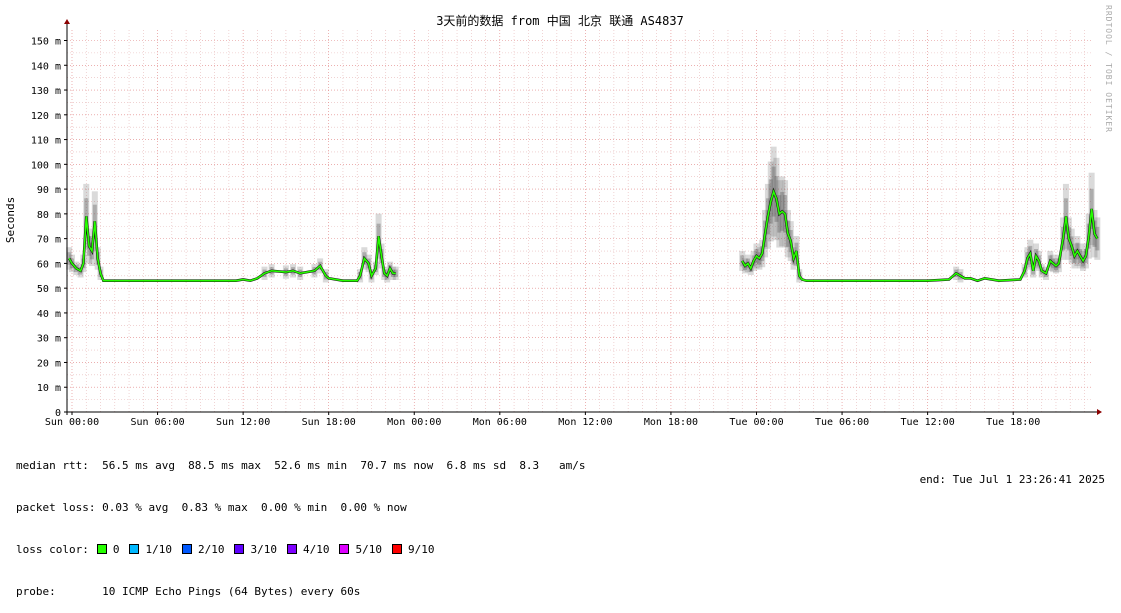  I want to click on y-tick-label: 40 m, so click(49, 314).